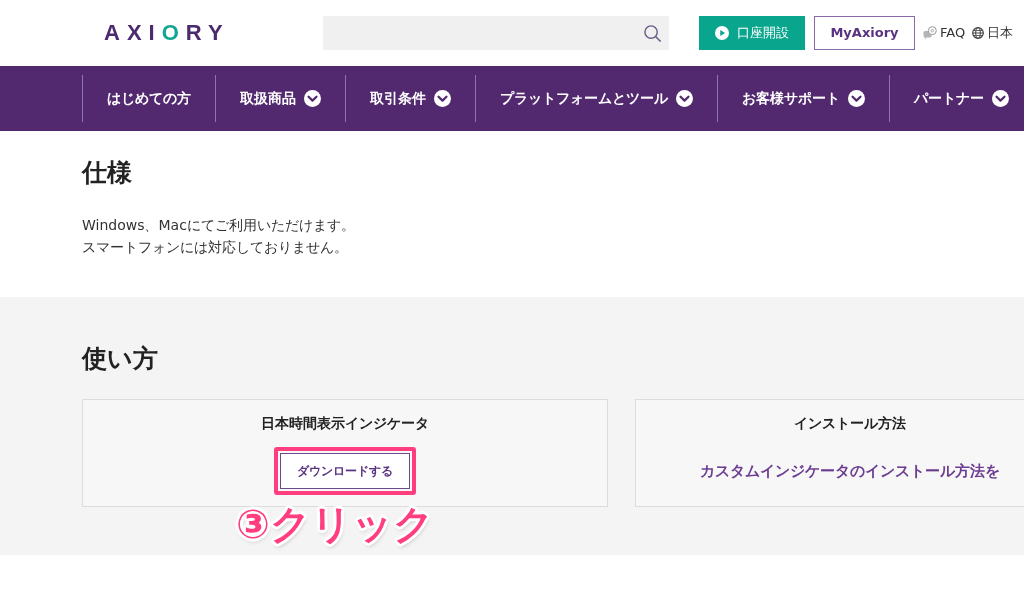 The height and width of the screenshot is (597, 1024). Describe the element at coordinates (978, 33) in the screenshot. I see `globe-icon` at that location.